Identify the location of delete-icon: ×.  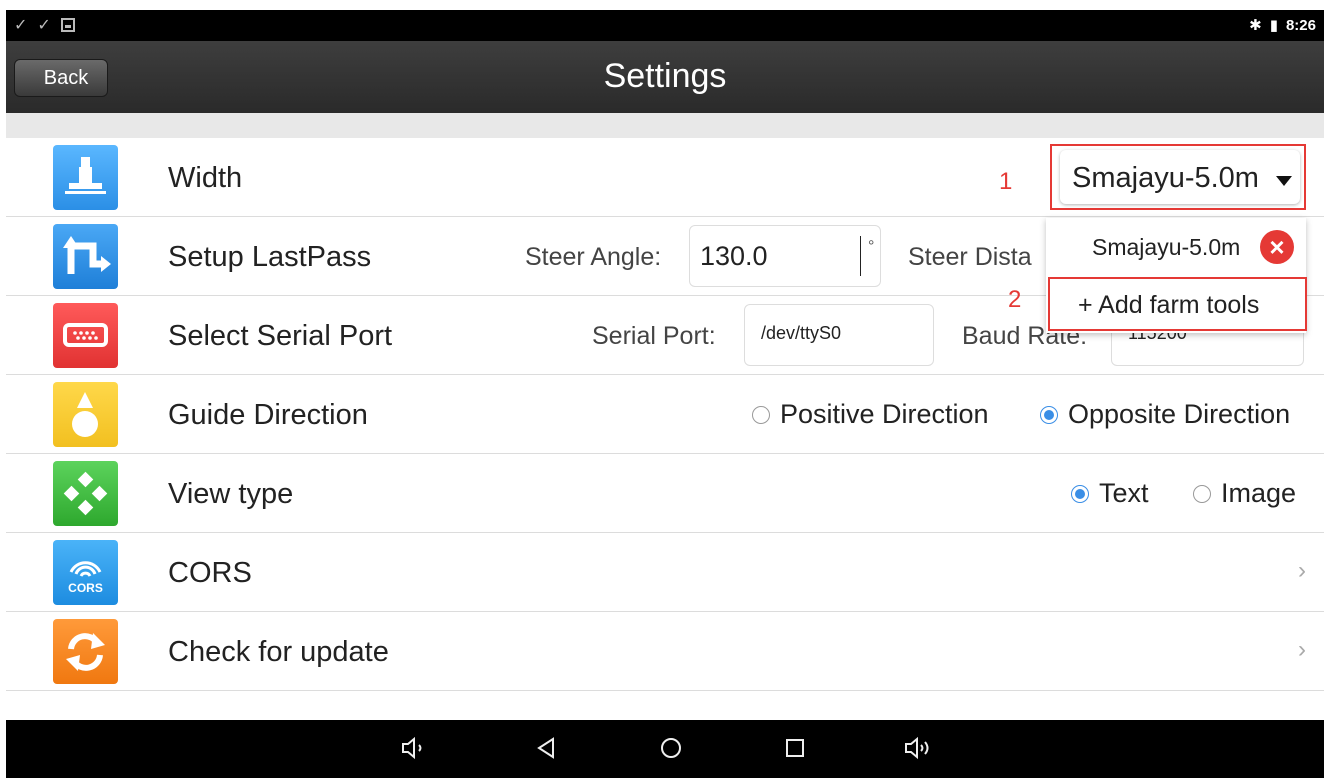
(1277, 247).